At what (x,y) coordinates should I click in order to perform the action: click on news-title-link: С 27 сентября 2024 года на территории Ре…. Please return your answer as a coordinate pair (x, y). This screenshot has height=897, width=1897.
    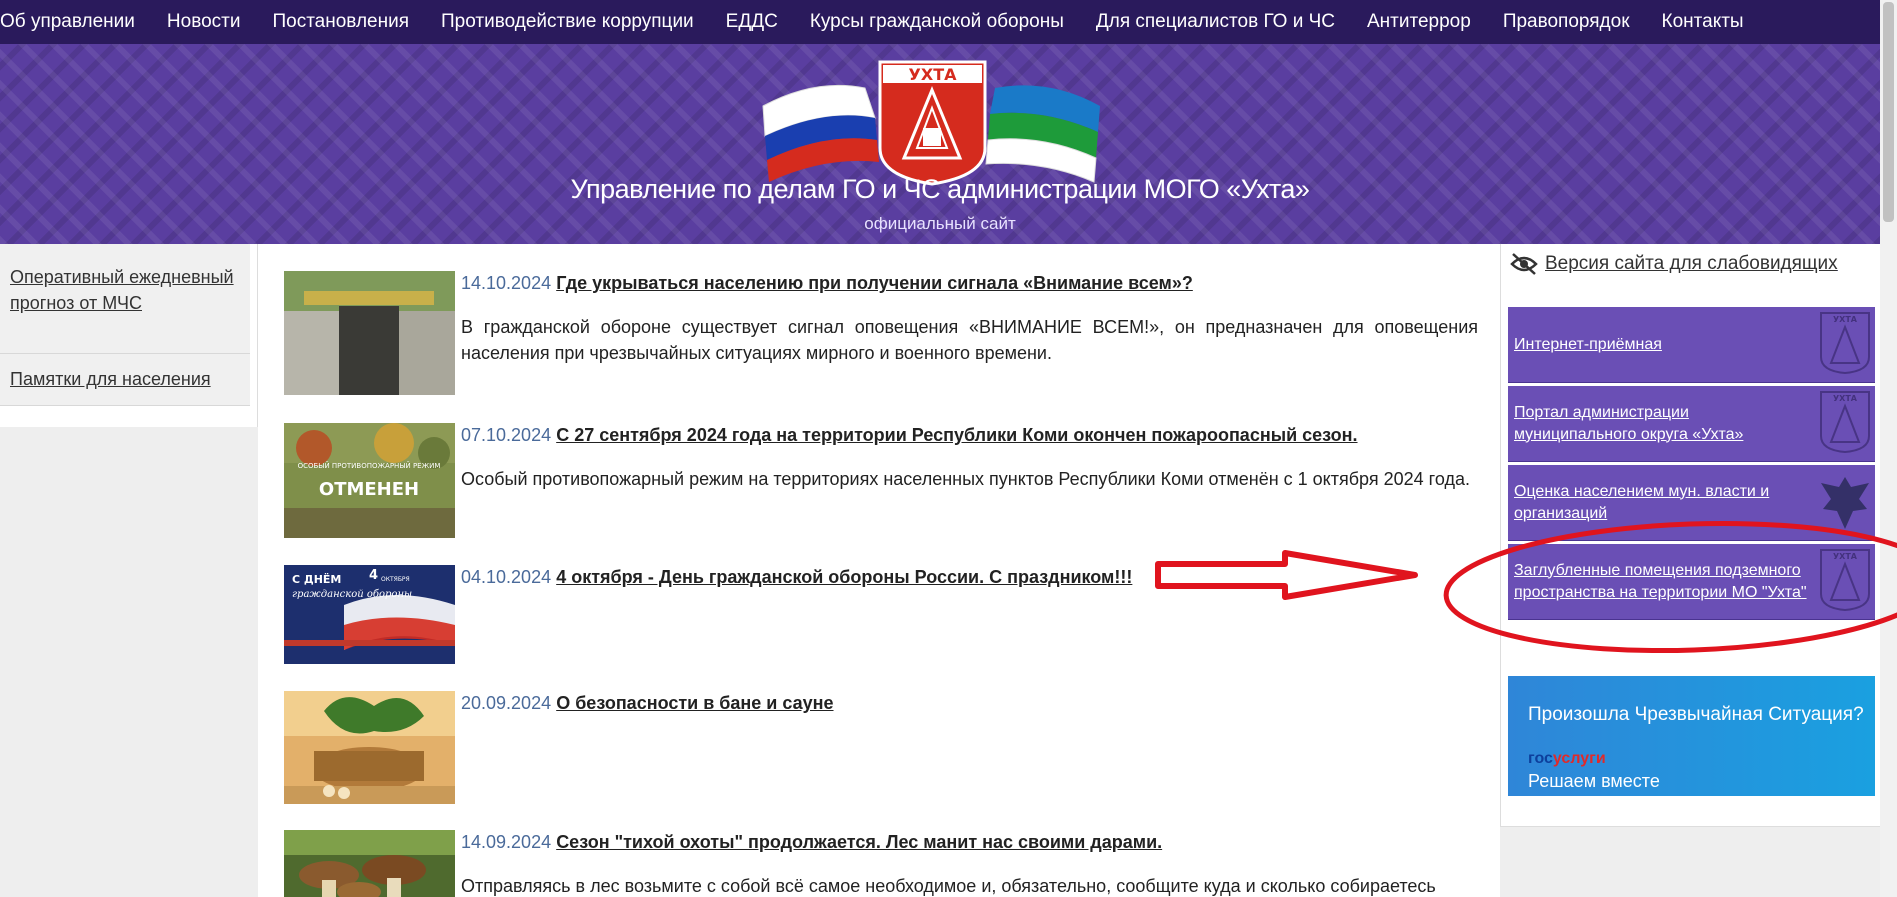
    Looking at the image, I should click on (956, 435).